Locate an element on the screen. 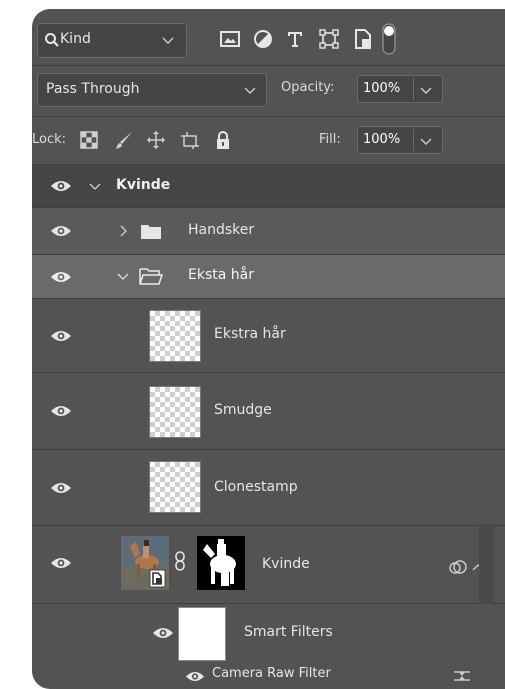 This screenshot has width=505, height=689. filter-blending-options-icon is located at coordinates (462, 676).